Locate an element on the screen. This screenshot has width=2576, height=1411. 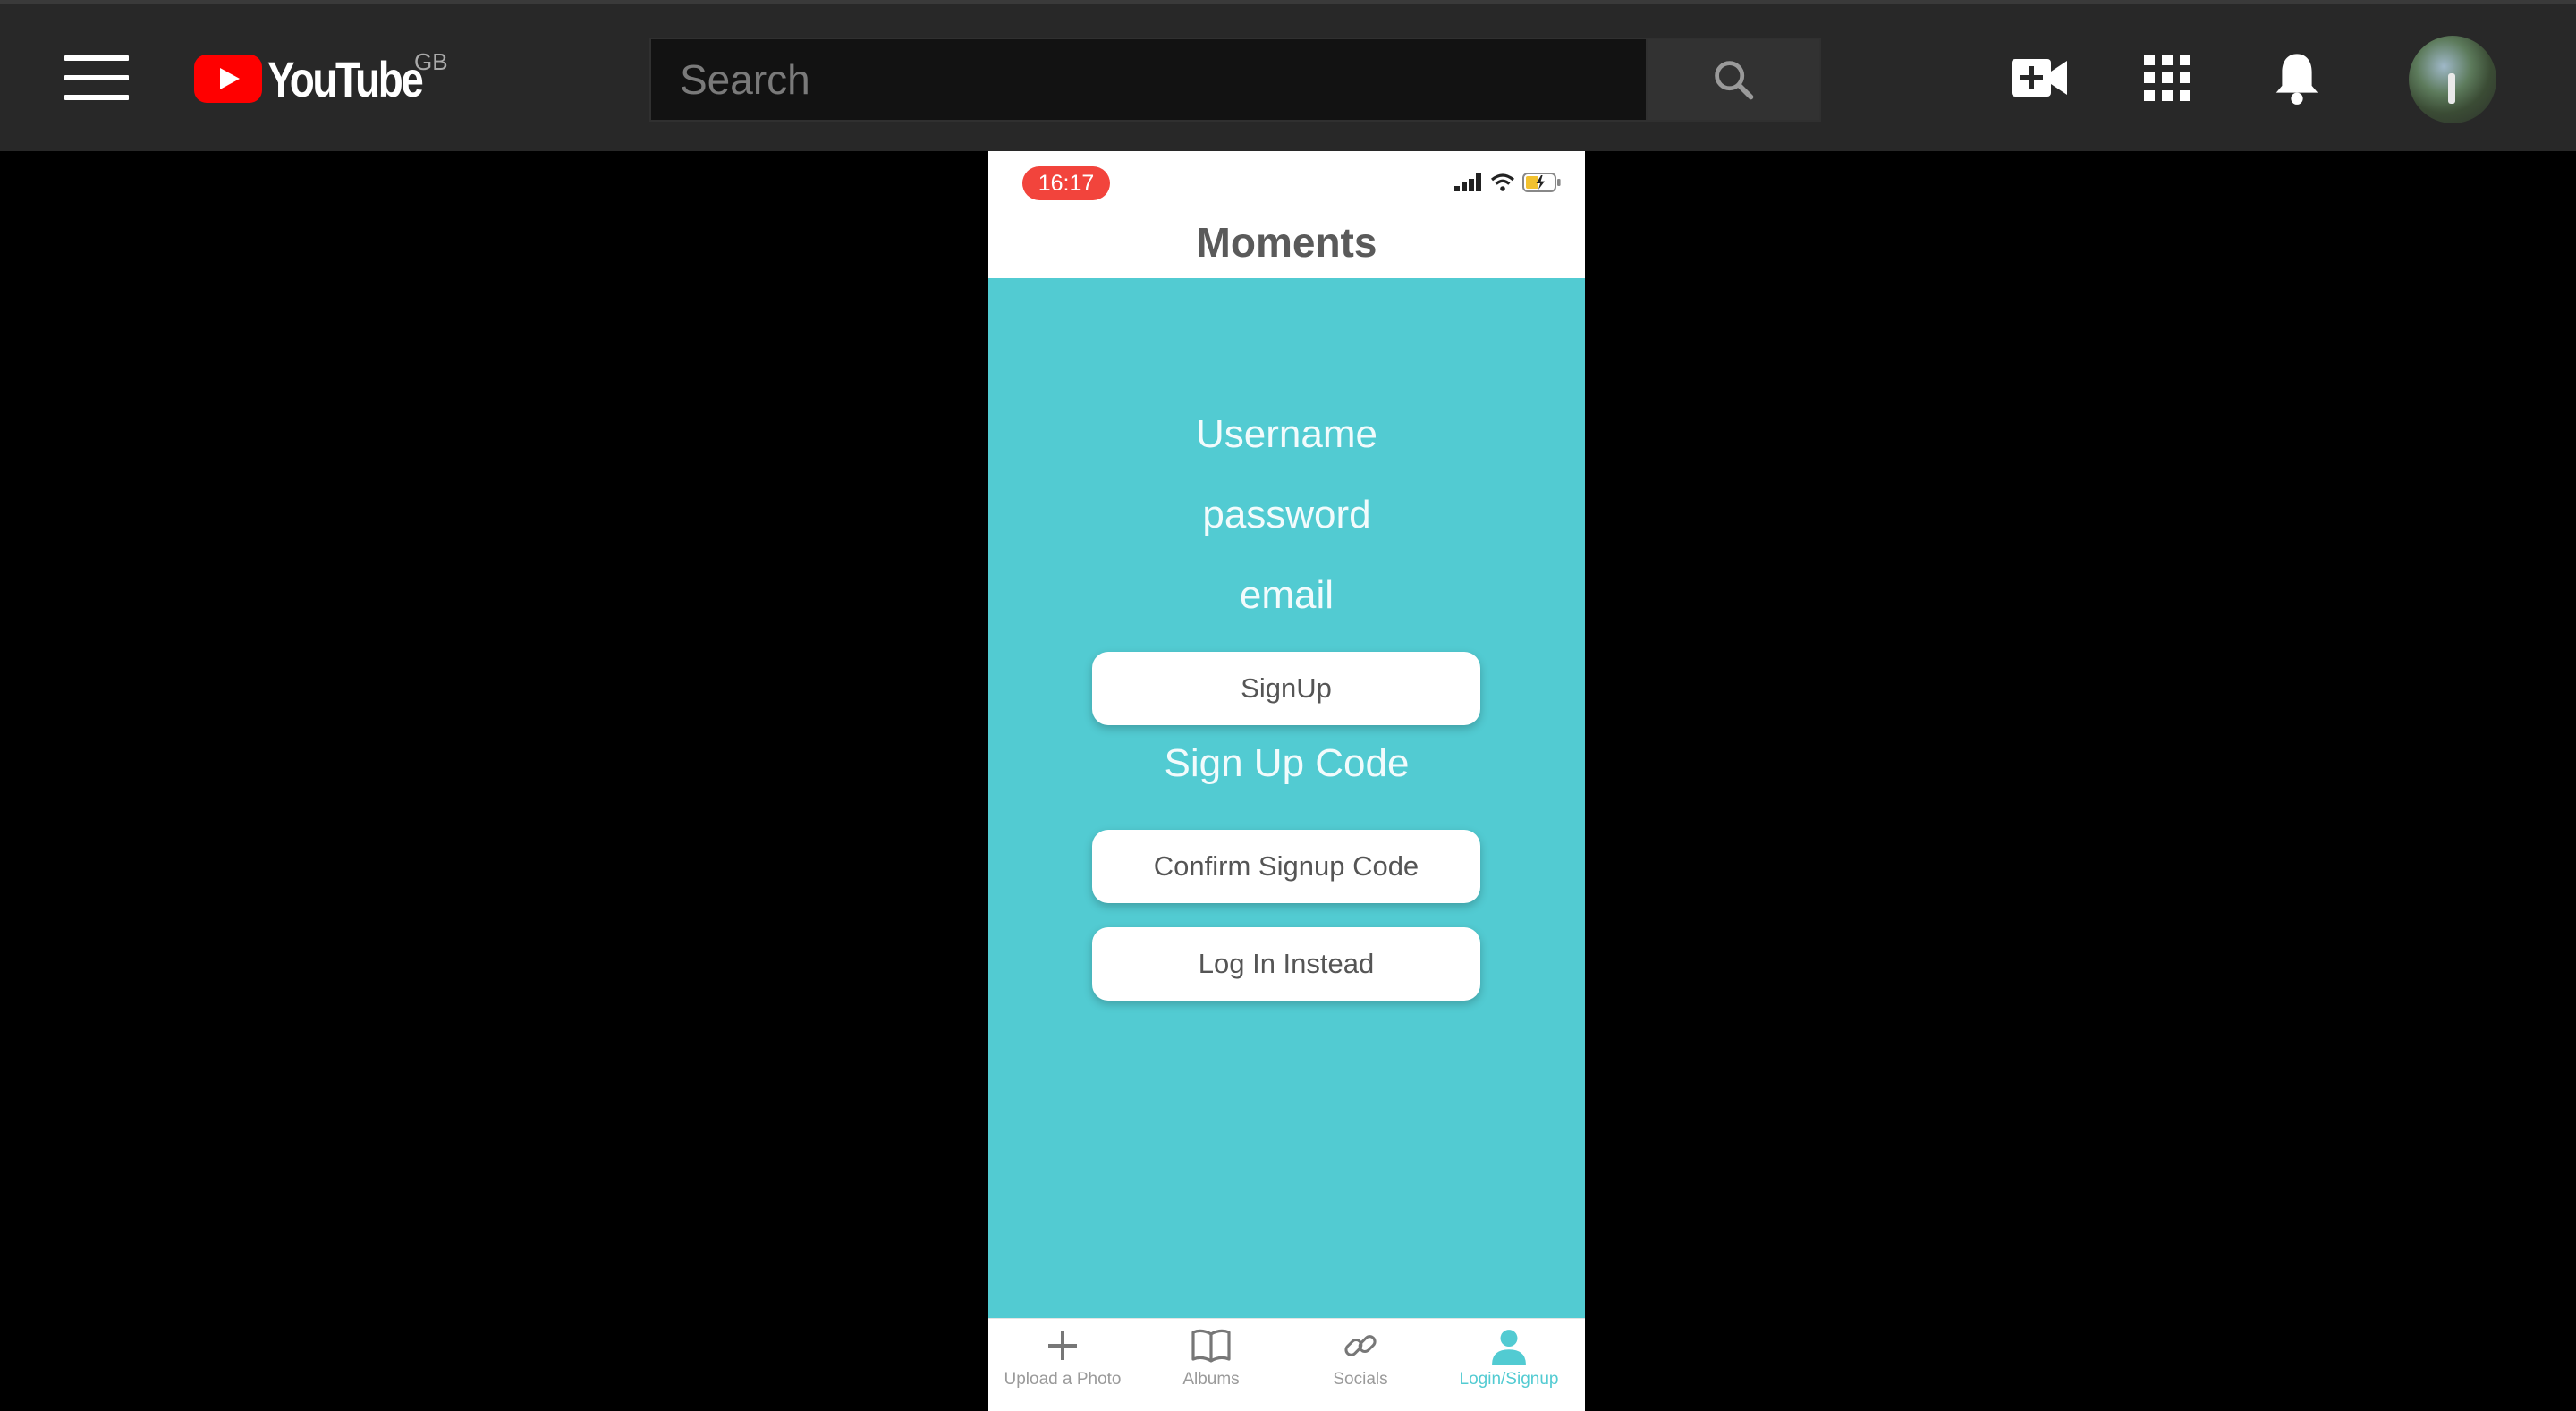
user-icon is located at coordinates (1509, 1347).